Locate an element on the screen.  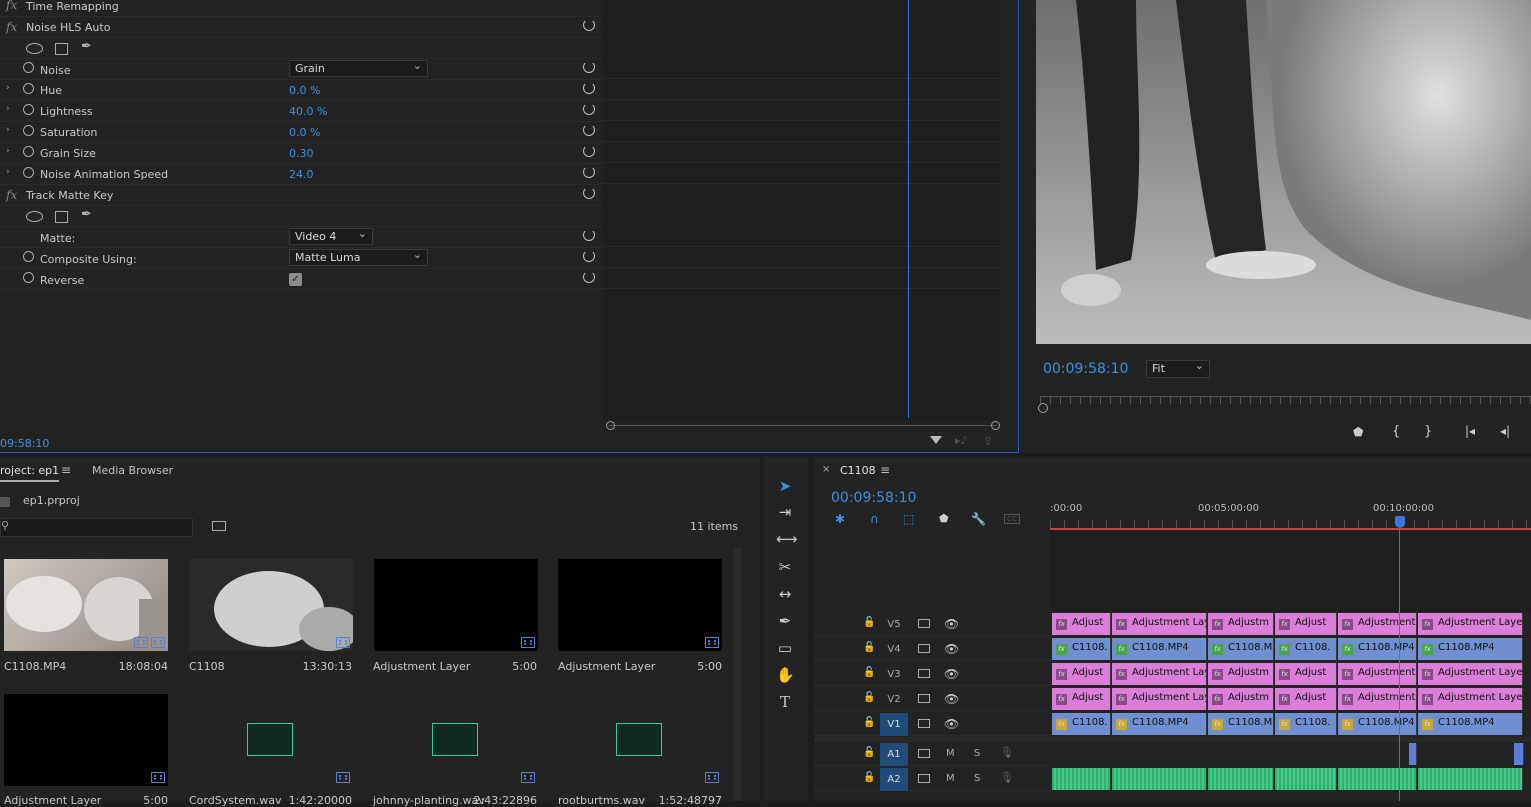
mark-out-icon: } is located at coordinates (1428, 431).